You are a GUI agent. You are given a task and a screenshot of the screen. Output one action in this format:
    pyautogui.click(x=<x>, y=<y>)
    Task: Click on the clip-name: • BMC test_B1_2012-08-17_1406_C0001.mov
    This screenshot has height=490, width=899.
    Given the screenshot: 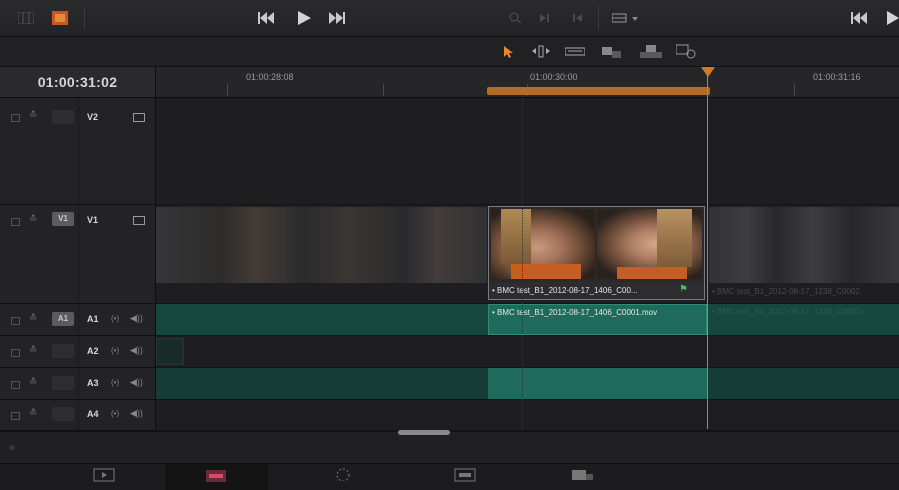 What is the action you would take?
    pyautogui.click(x=575, y=312)
    